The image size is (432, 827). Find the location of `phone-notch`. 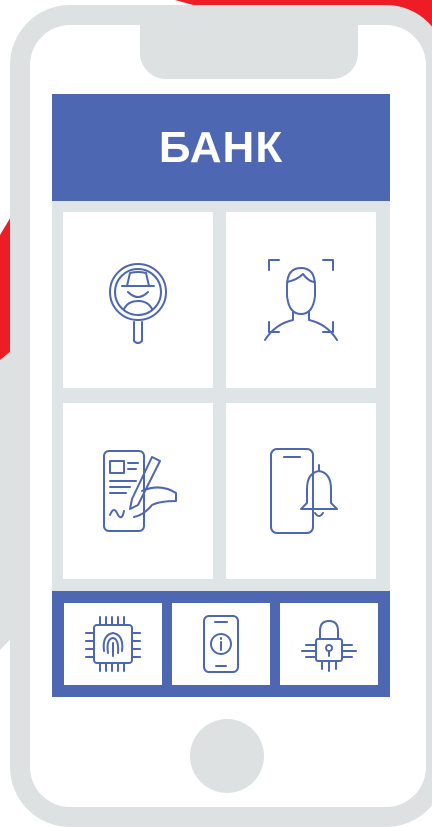

phone-notch is located at coordinates (249, 51).